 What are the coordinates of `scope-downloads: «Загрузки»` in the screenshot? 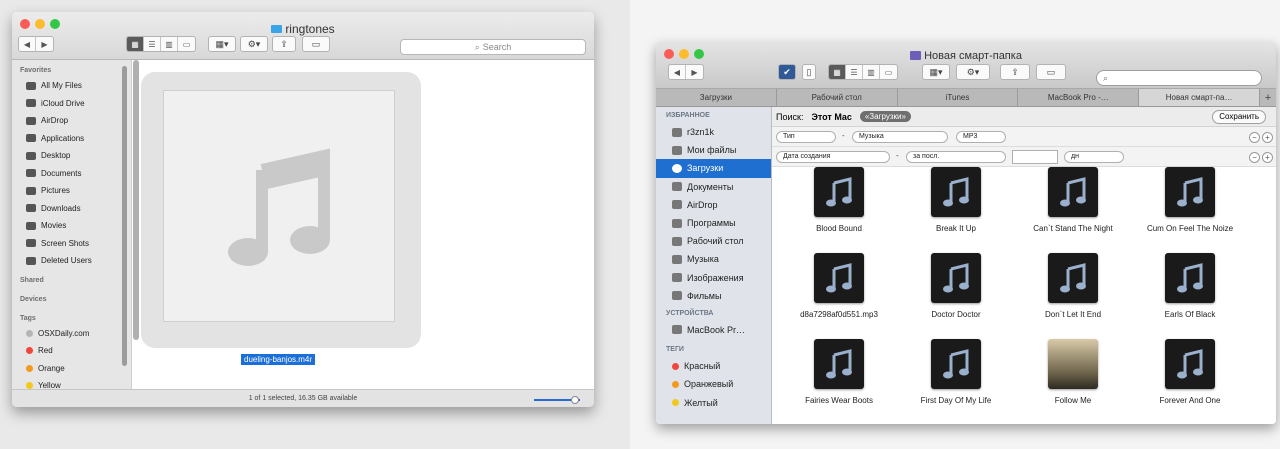 It's located at (885, 116).